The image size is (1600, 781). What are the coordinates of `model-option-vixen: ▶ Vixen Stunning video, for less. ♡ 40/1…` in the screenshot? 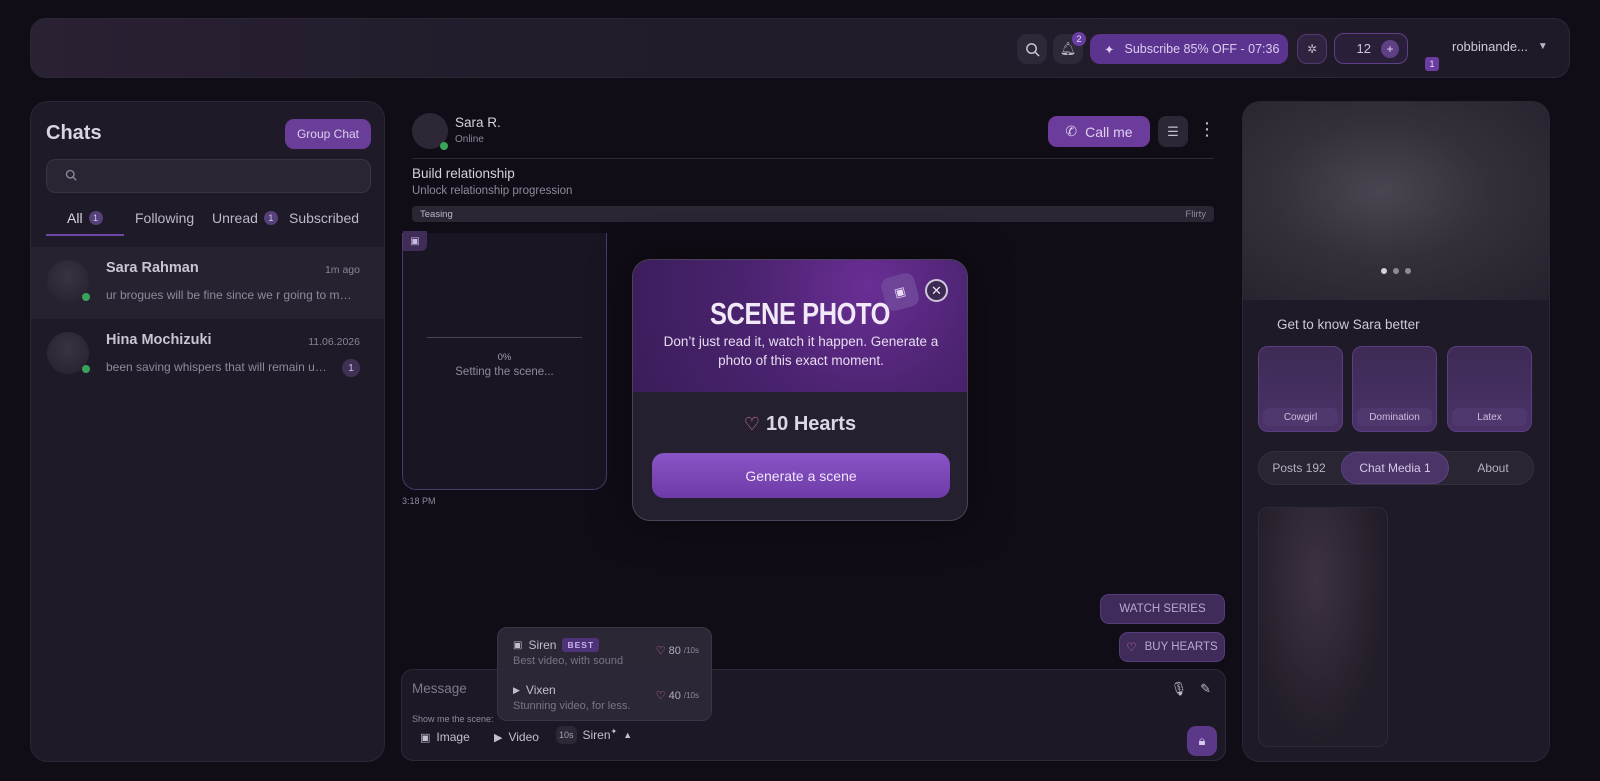 It's located at (608, 697).